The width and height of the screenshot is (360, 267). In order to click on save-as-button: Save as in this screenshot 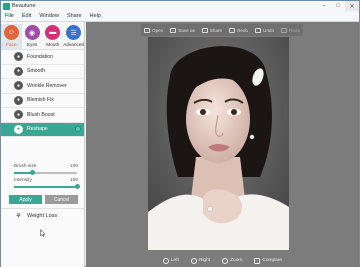, I will do `click(182, 30)`.